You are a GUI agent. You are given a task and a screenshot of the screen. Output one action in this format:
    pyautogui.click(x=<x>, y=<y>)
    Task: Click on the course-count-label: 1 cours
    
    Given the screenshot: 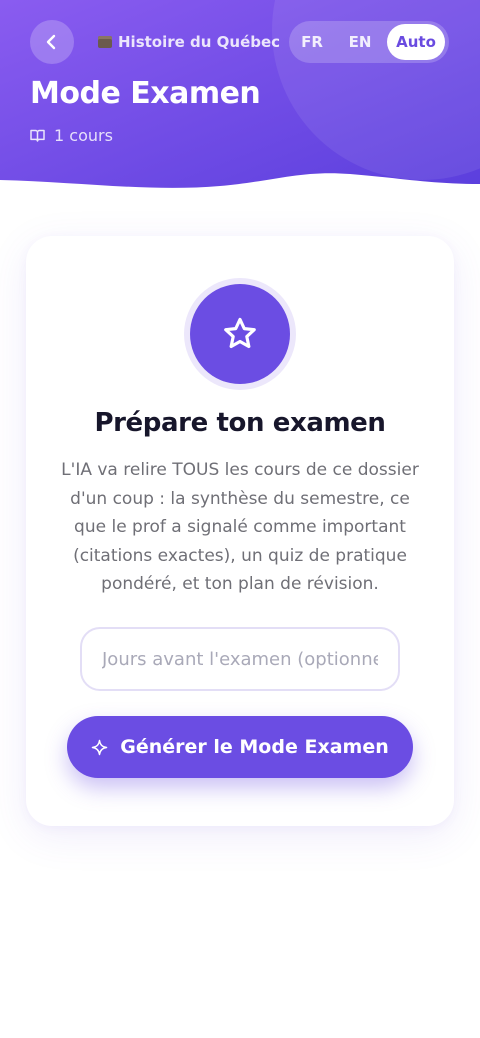 What is the action you would take?
    pyautogui.click(x=83, y=135)
    